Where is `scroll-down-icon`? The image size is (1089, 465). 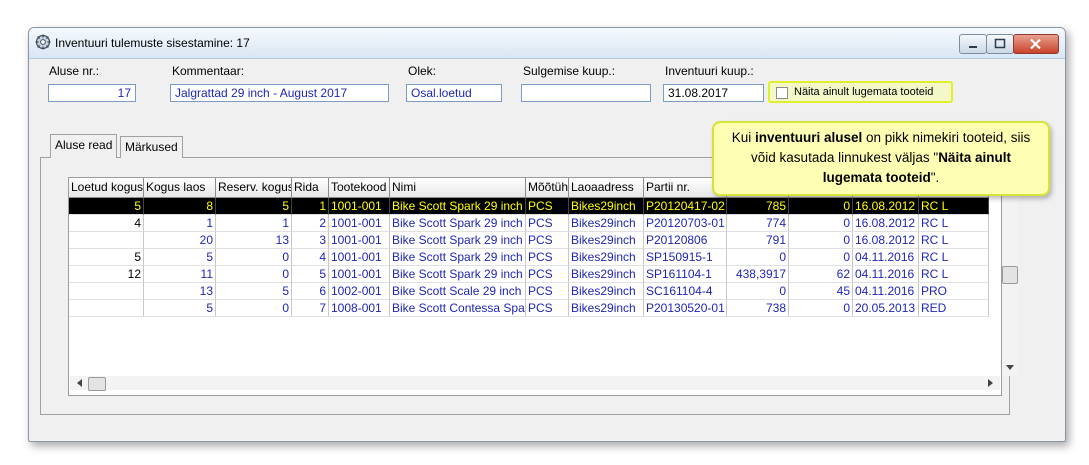
scroll-down-icon is located at coordinates (1010, 367).